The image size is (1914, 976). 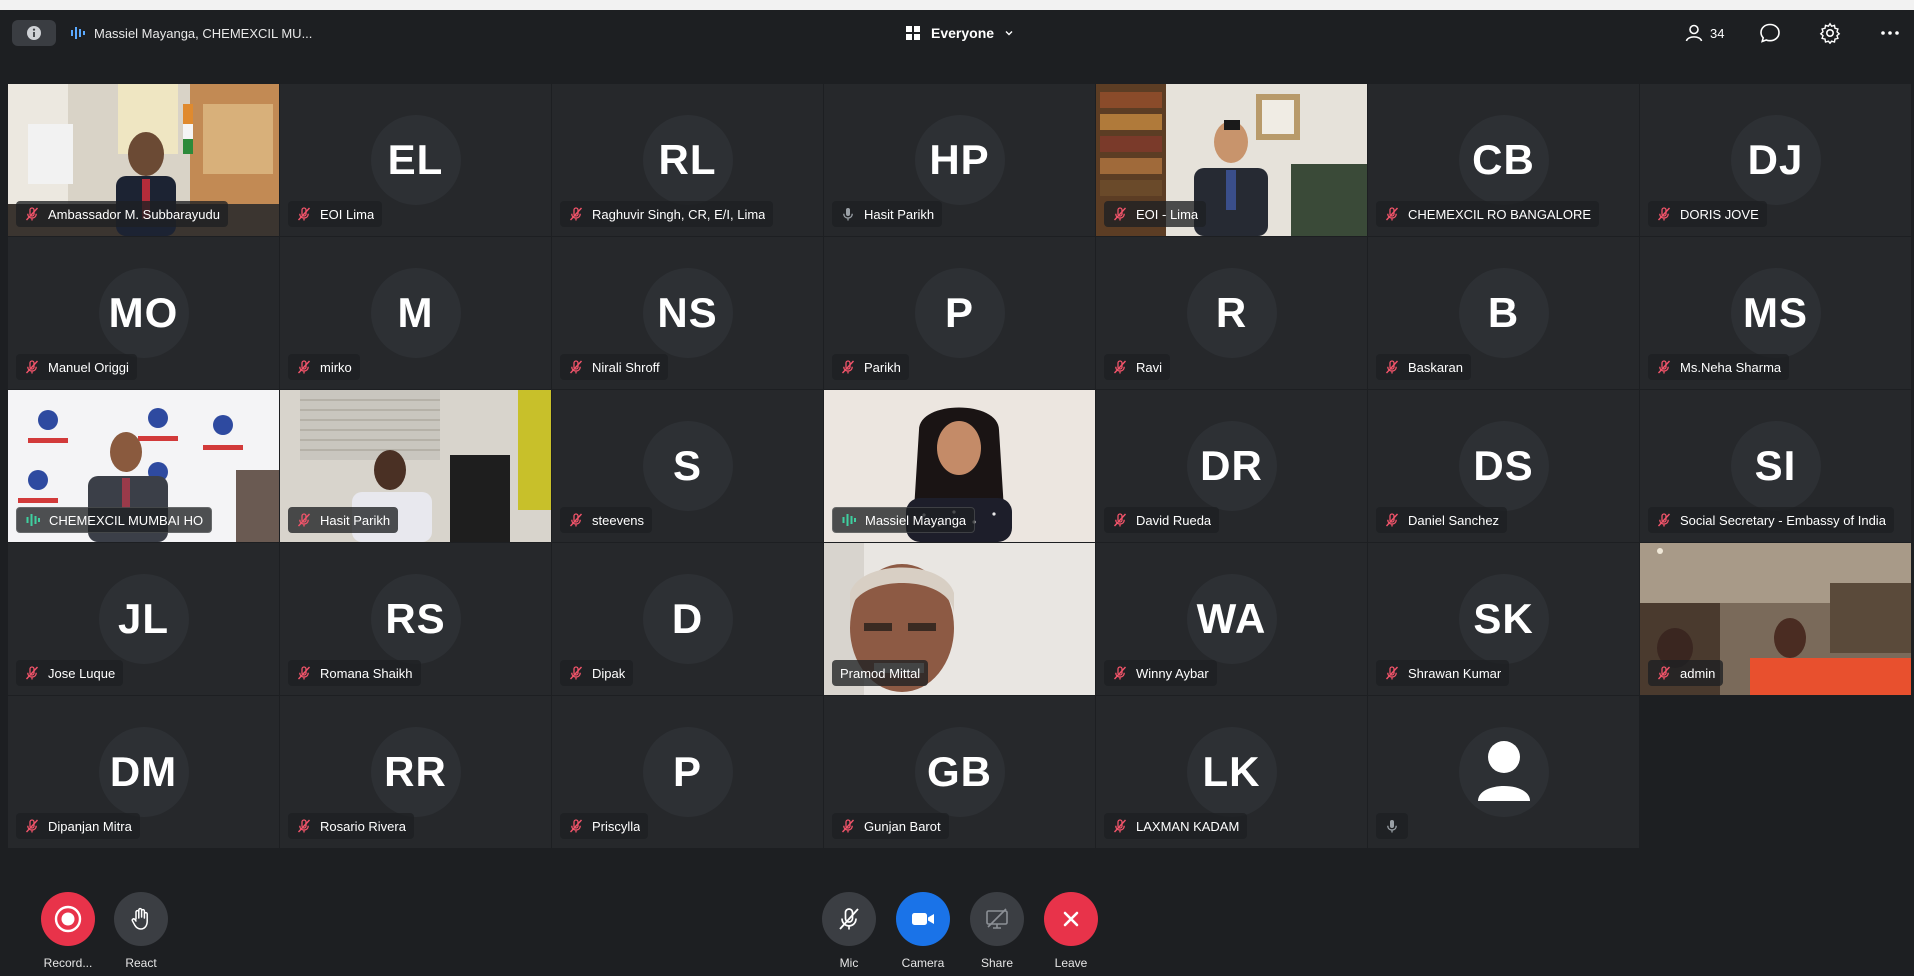 I want to click on participant-name: mirko, so click(x=336, y=367).